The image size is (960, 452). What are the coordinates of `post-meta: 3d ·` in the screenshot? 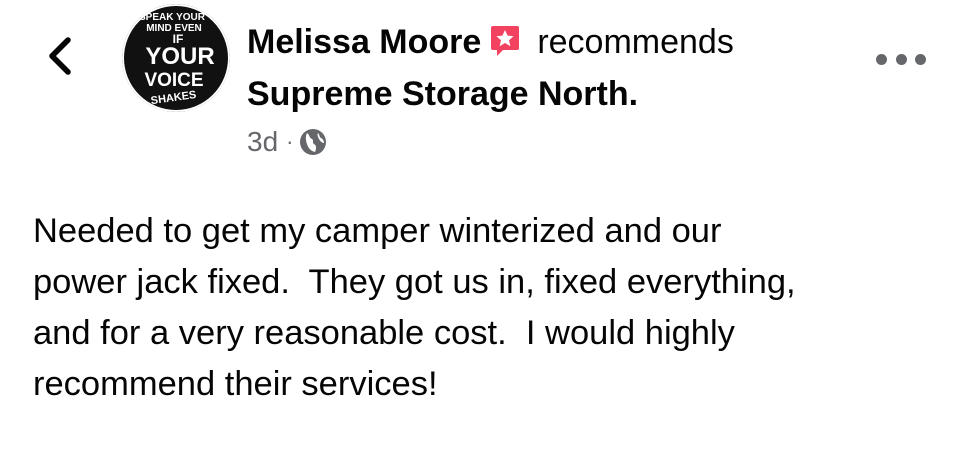 It's located at (287, 142).